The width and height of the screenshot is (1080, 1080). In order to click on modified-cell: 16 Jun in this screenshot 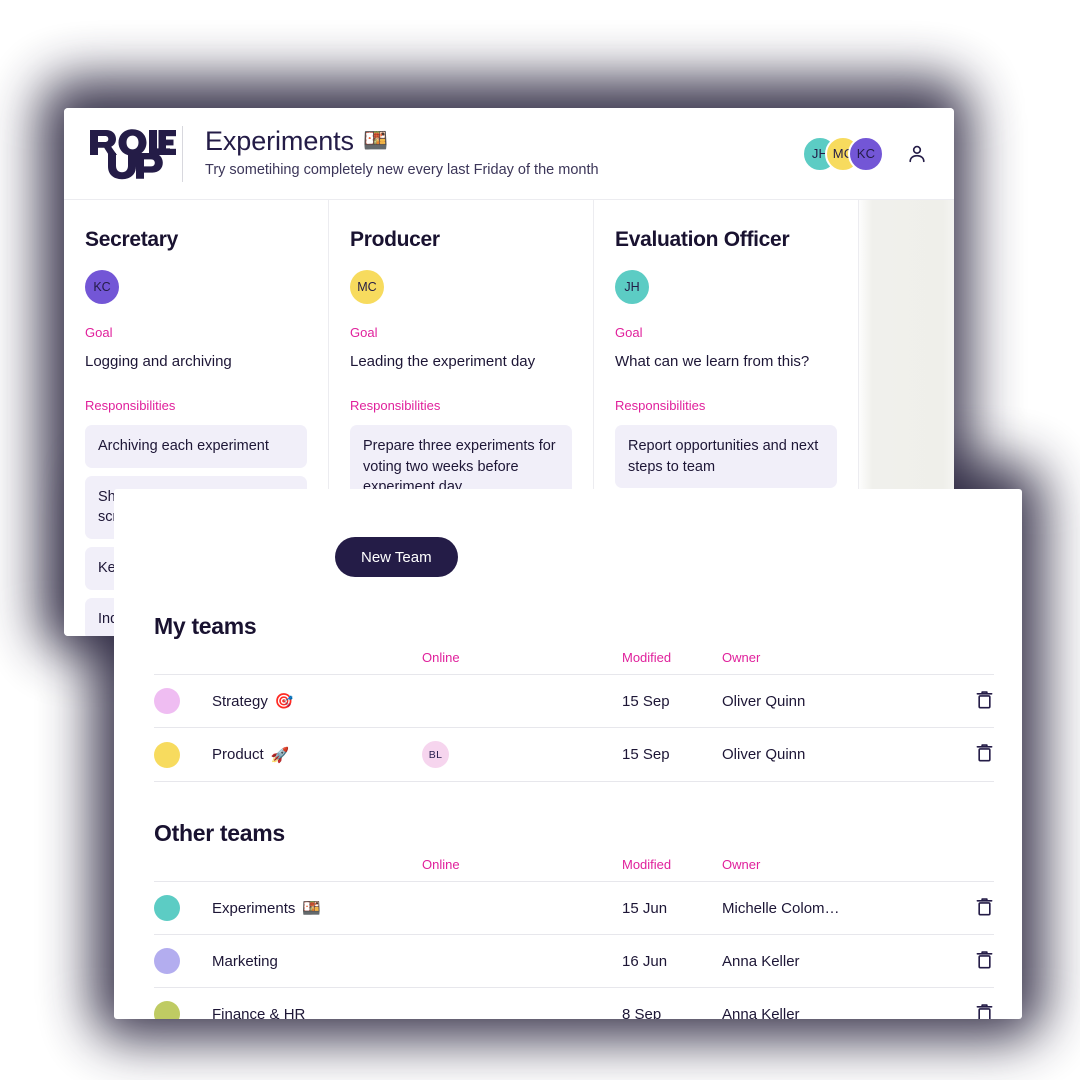, I will do `click(672, 961)`.